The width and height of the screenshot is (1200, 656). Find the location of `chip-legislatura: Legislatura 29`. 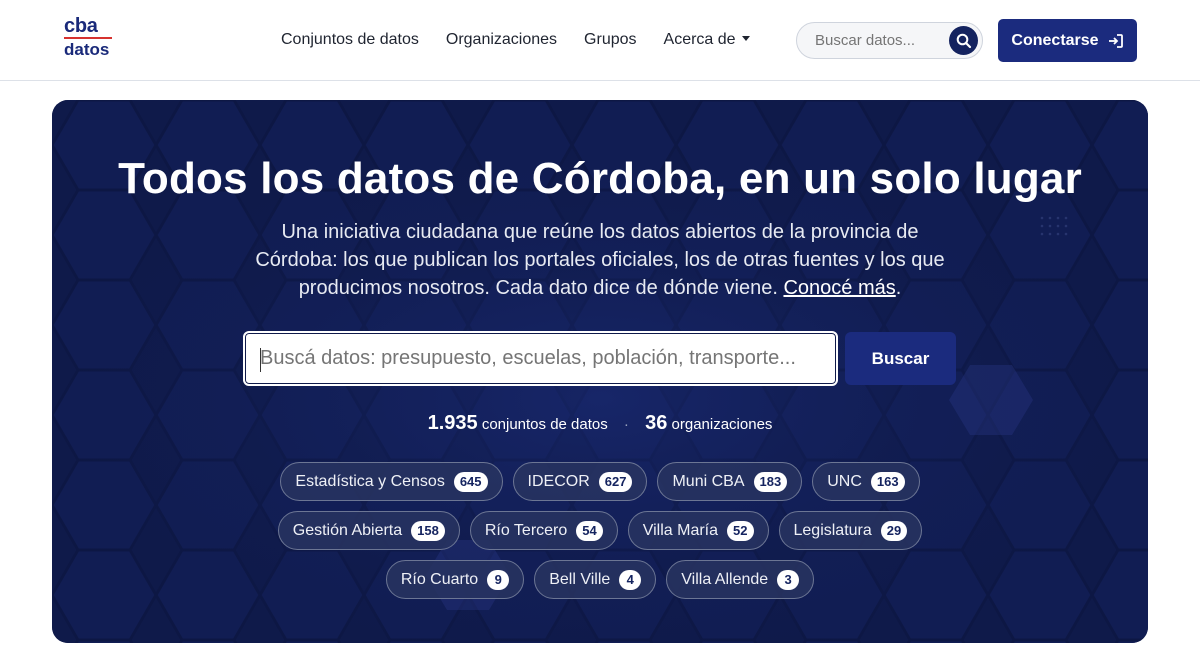

chip-legislatura: Legislatura 29 is located at coordinates (850, 530).